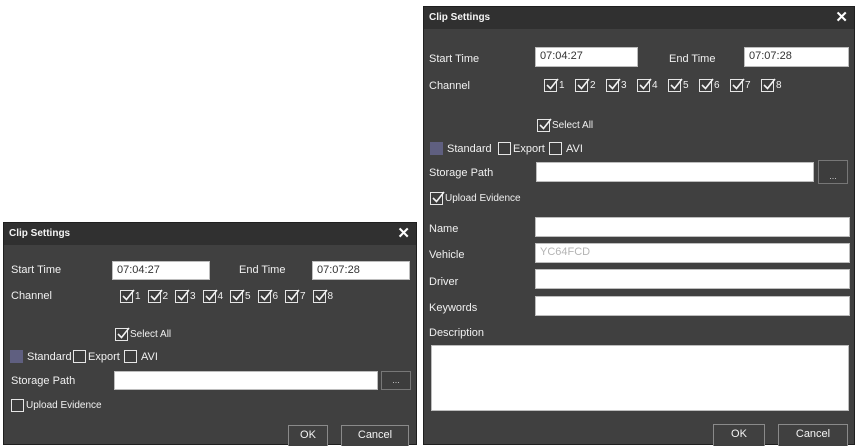 Image resolution: width=859 pixels, height=446 pixels. What do you see at coordinates (457, 333) in the screenshot?
I see `description-label: Description` at bounding box center [457, 333].